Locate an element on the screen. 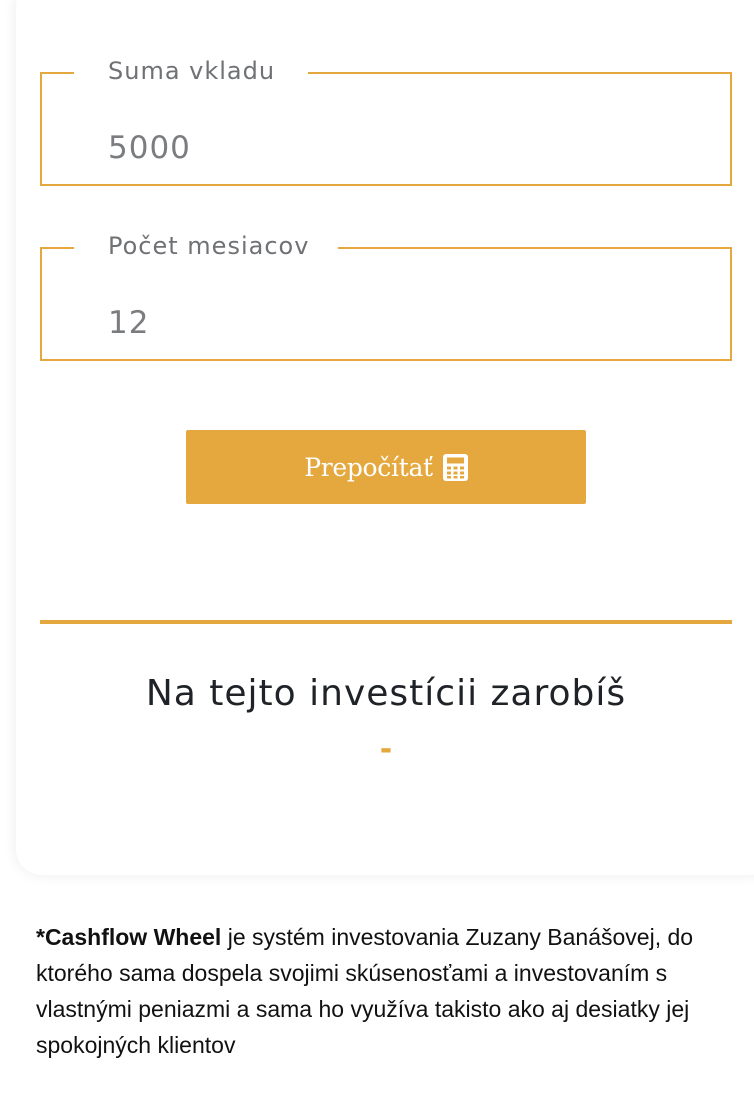  footnote-brand: *Cashflow Wheel is located at coordinates (129, 937).